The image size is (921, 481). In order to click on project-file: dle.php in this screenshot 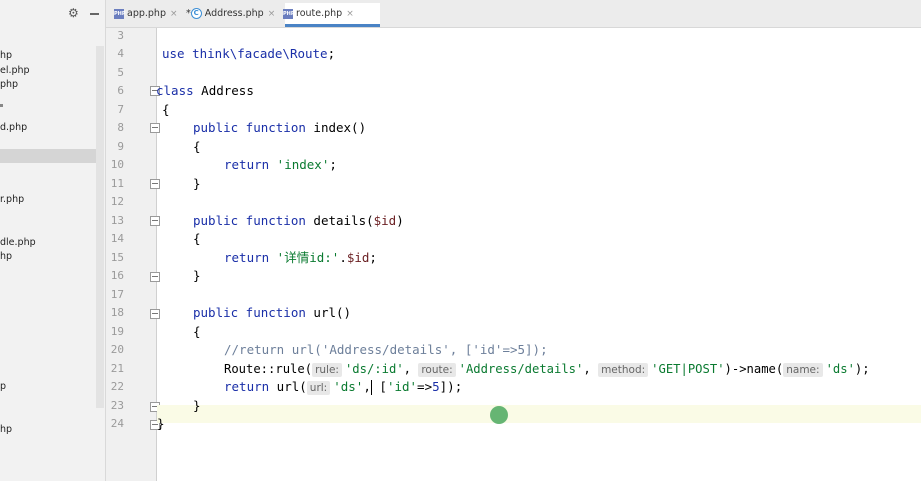, I will do `click(18, 242)`.